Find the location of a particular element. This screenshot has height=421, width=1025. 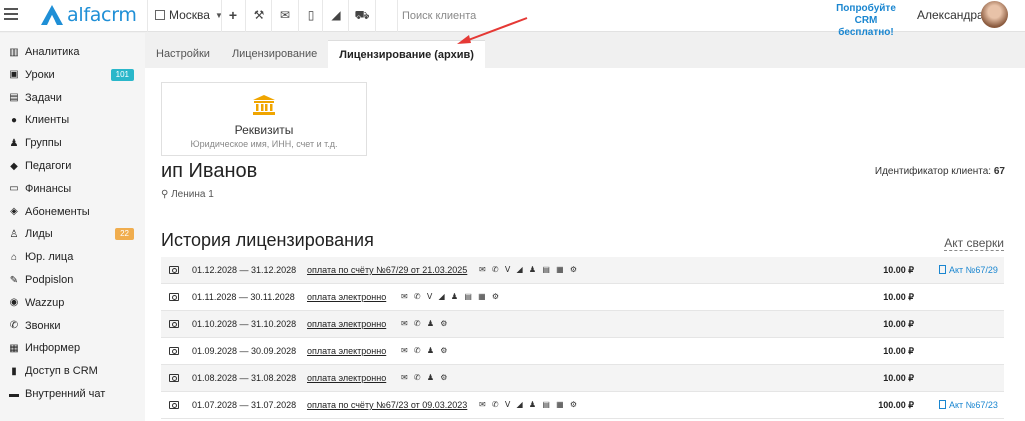

sidebar-item-label: Уроки is located at coordinates (40, 74).